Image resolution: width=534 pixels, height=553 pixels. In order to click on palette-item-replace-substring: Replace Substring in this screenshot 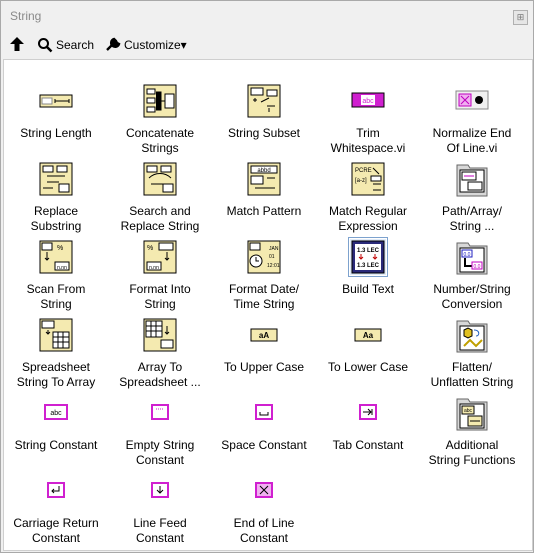, I will do `click(56, 197)`.